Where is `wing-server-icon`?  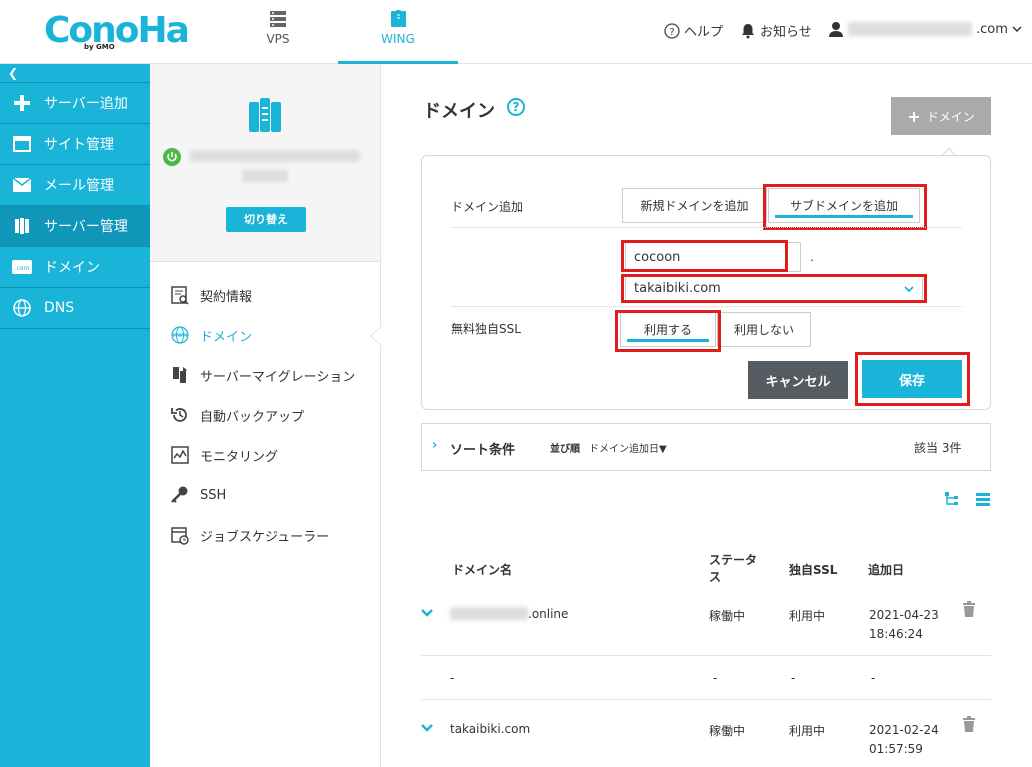
wing-server-icon is located at coordinates (398, 18).